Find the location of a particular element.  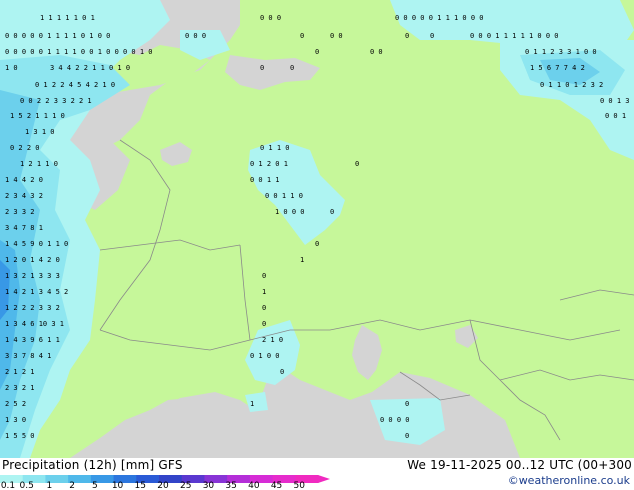

precip-value-label: 1 1 1 1 1 0 1 is located at coordinates (67, 18).